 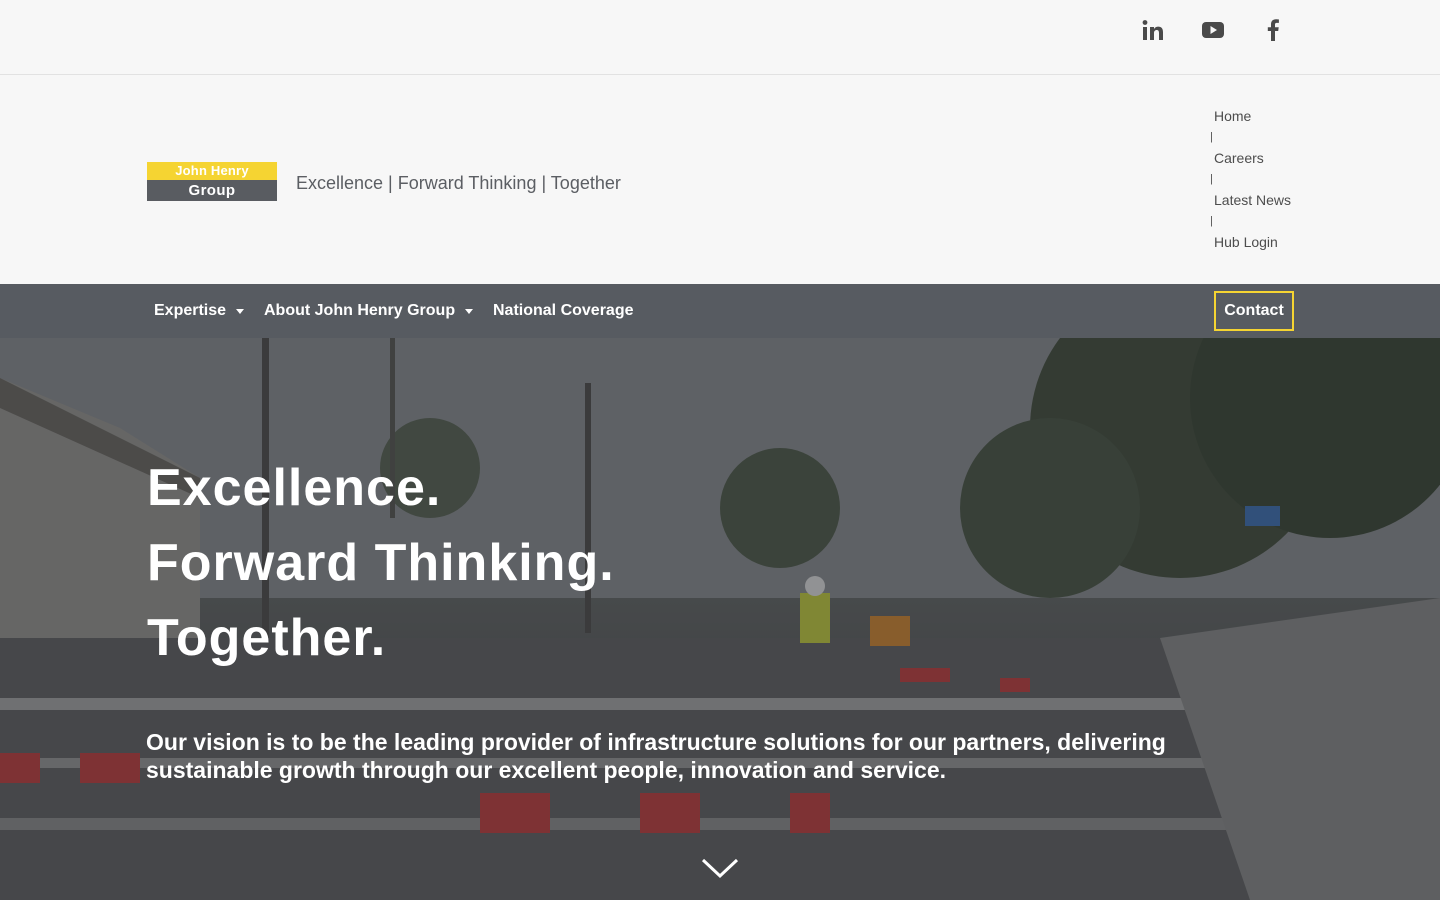 I want to click on nav-item-label: Expertise, so click(x=190, y=310).